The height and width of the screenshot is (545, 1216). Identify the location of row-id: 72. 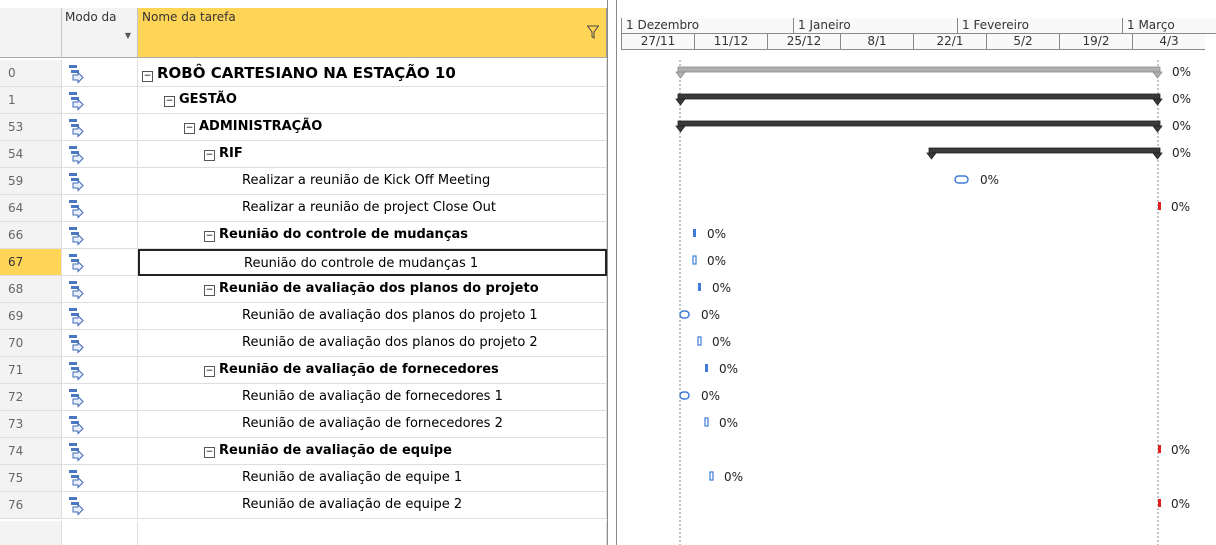
(31, 397).